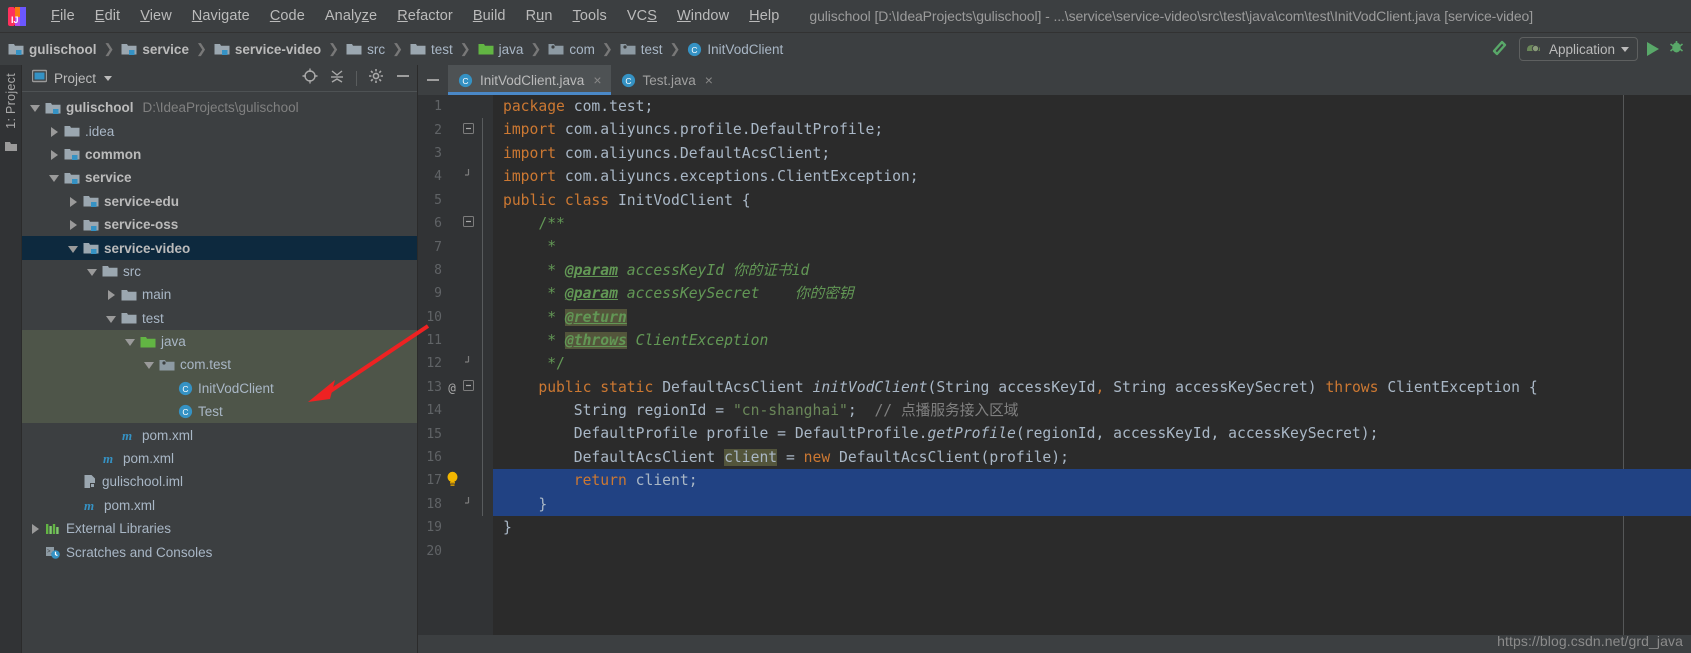  What do you see at coordinates (642, 16) in the screenshot?
I see `menu-item-vcs: VCS` at bounding box center [642, 16].